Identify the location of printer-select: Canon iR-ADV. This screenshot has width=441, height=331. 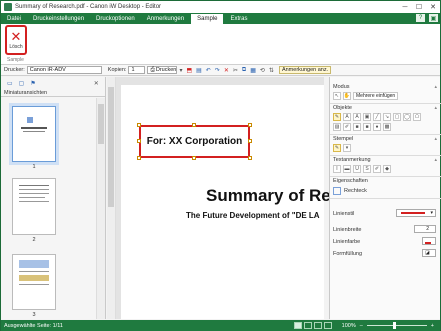
(64, 70).